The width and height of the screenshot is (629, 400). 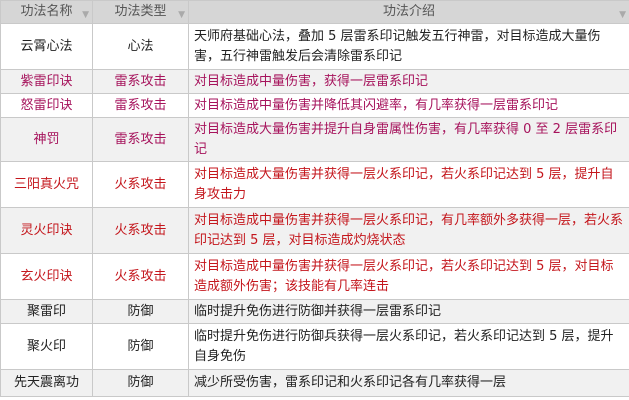 I want to click on table-row: 先天震离功 防御 减少所受伤害，雷系印记和火系印记各有几率获得一层, so click(x=314, y=383).